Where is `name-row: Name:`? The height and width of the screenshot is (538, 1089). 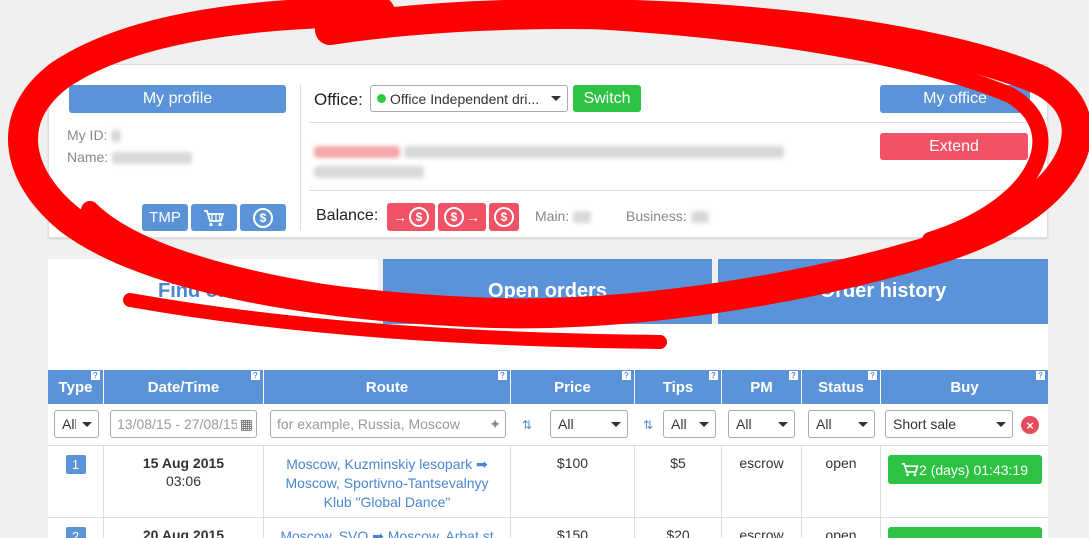 name-row: Name: is located at coordinates (130, 157).